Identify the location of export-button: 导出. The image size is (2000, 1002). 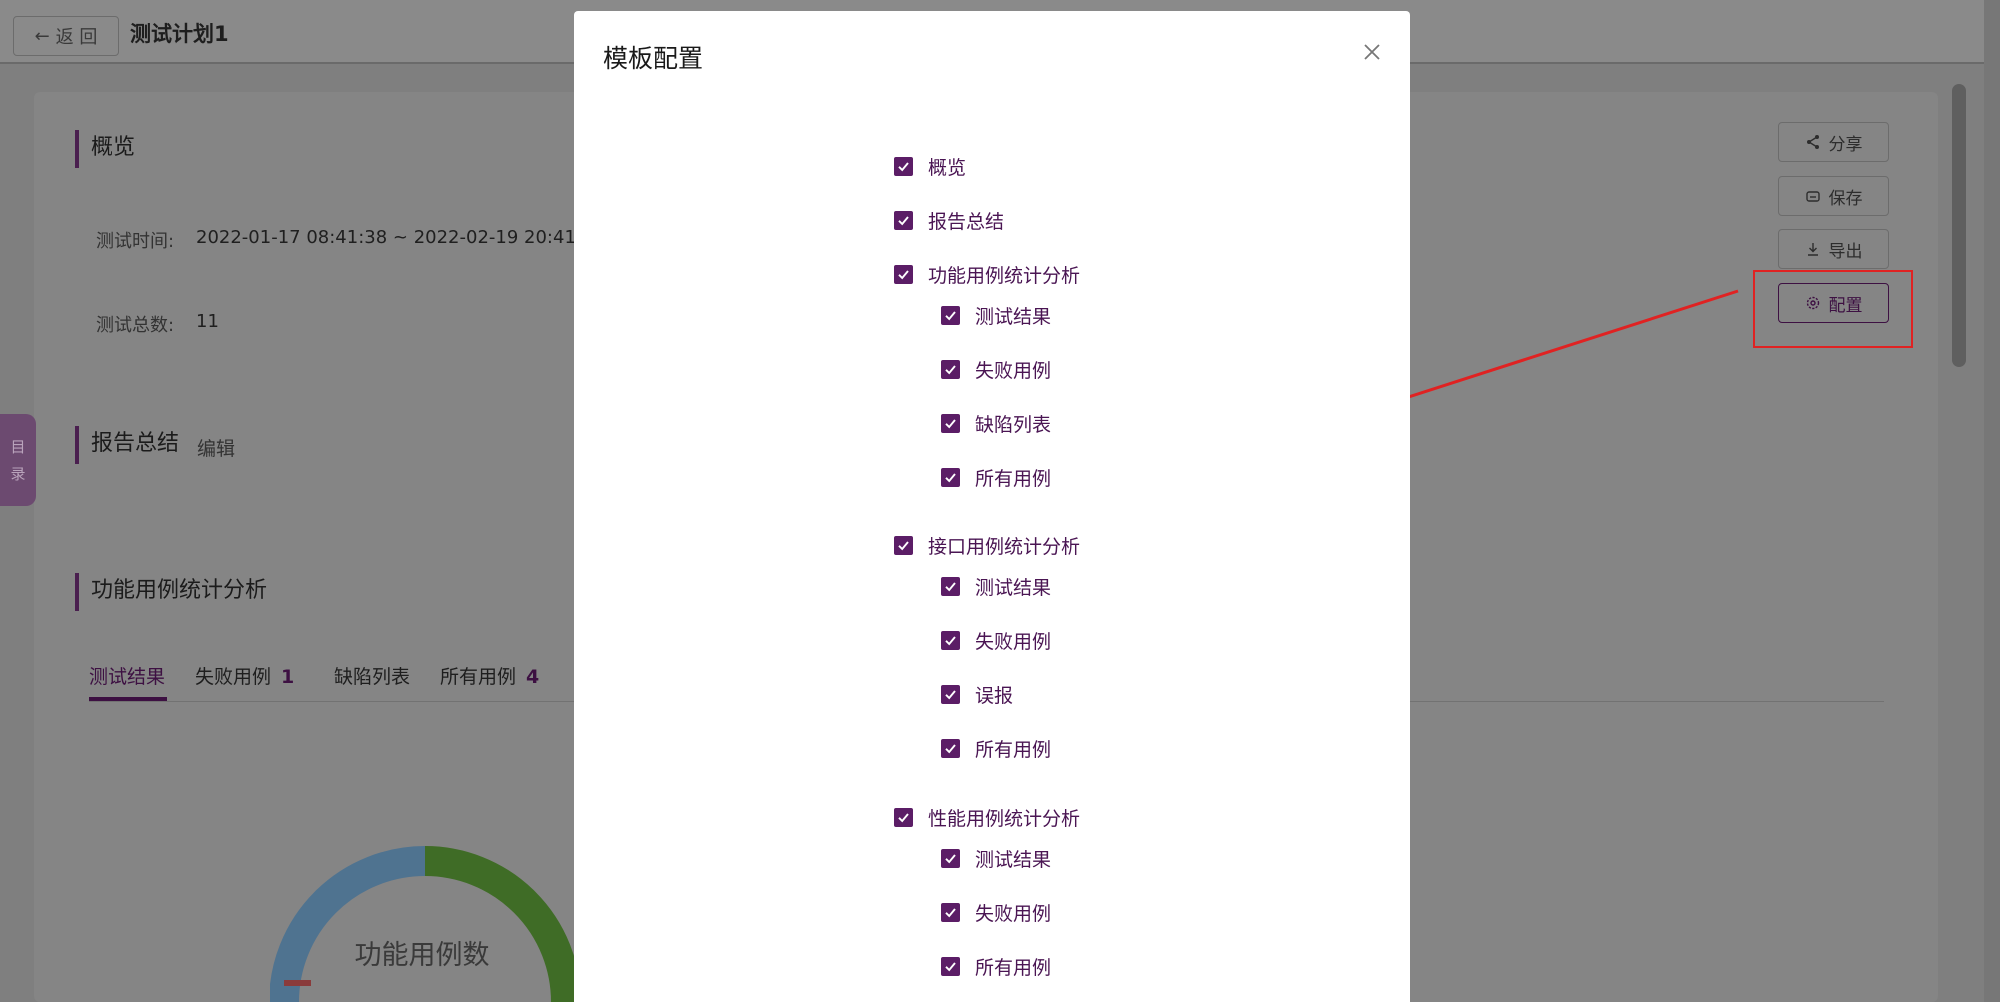
(1833, 249).